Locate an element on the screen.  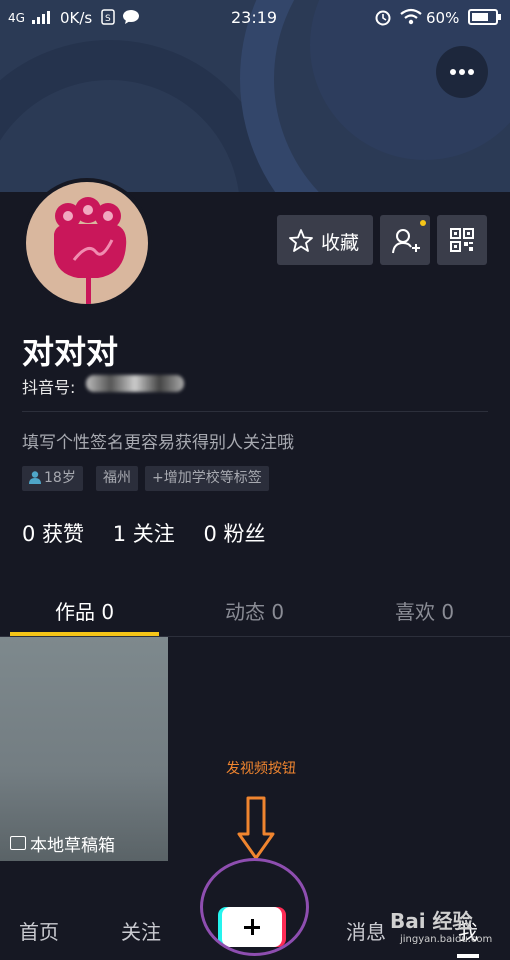
nav-follow: 关注 is located at coordinates (141, 930).